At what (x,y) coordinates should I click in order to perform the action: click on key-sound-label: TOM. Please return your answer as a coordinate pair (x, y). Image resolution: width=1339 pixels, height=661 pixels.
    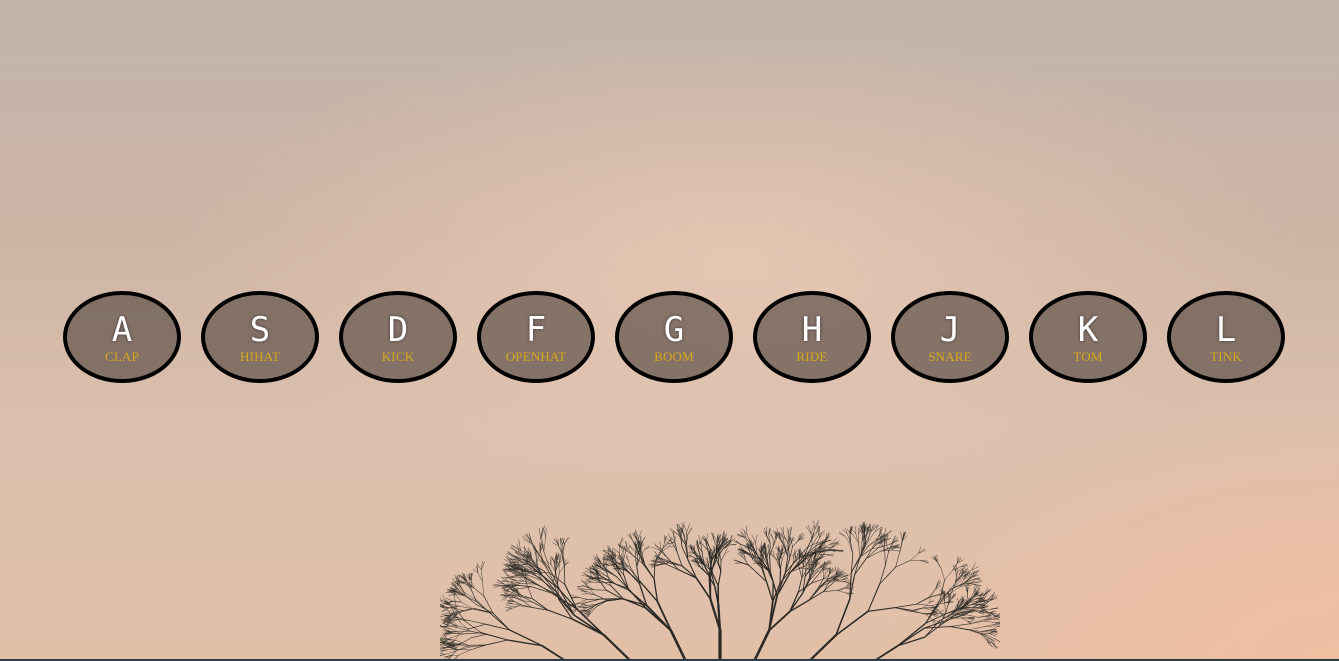
    Looking at the image, I should click on (1088, 356).